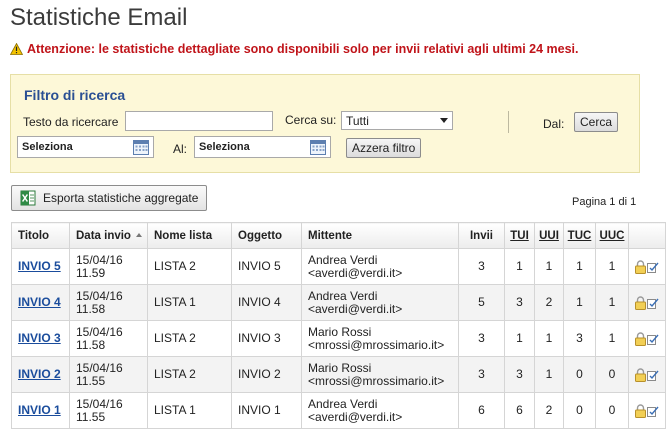 The image size is (667, 436). Describe the element at coordinates (47, 147) in the screenshot. I see `from-date-value: Seleziona` at that location.